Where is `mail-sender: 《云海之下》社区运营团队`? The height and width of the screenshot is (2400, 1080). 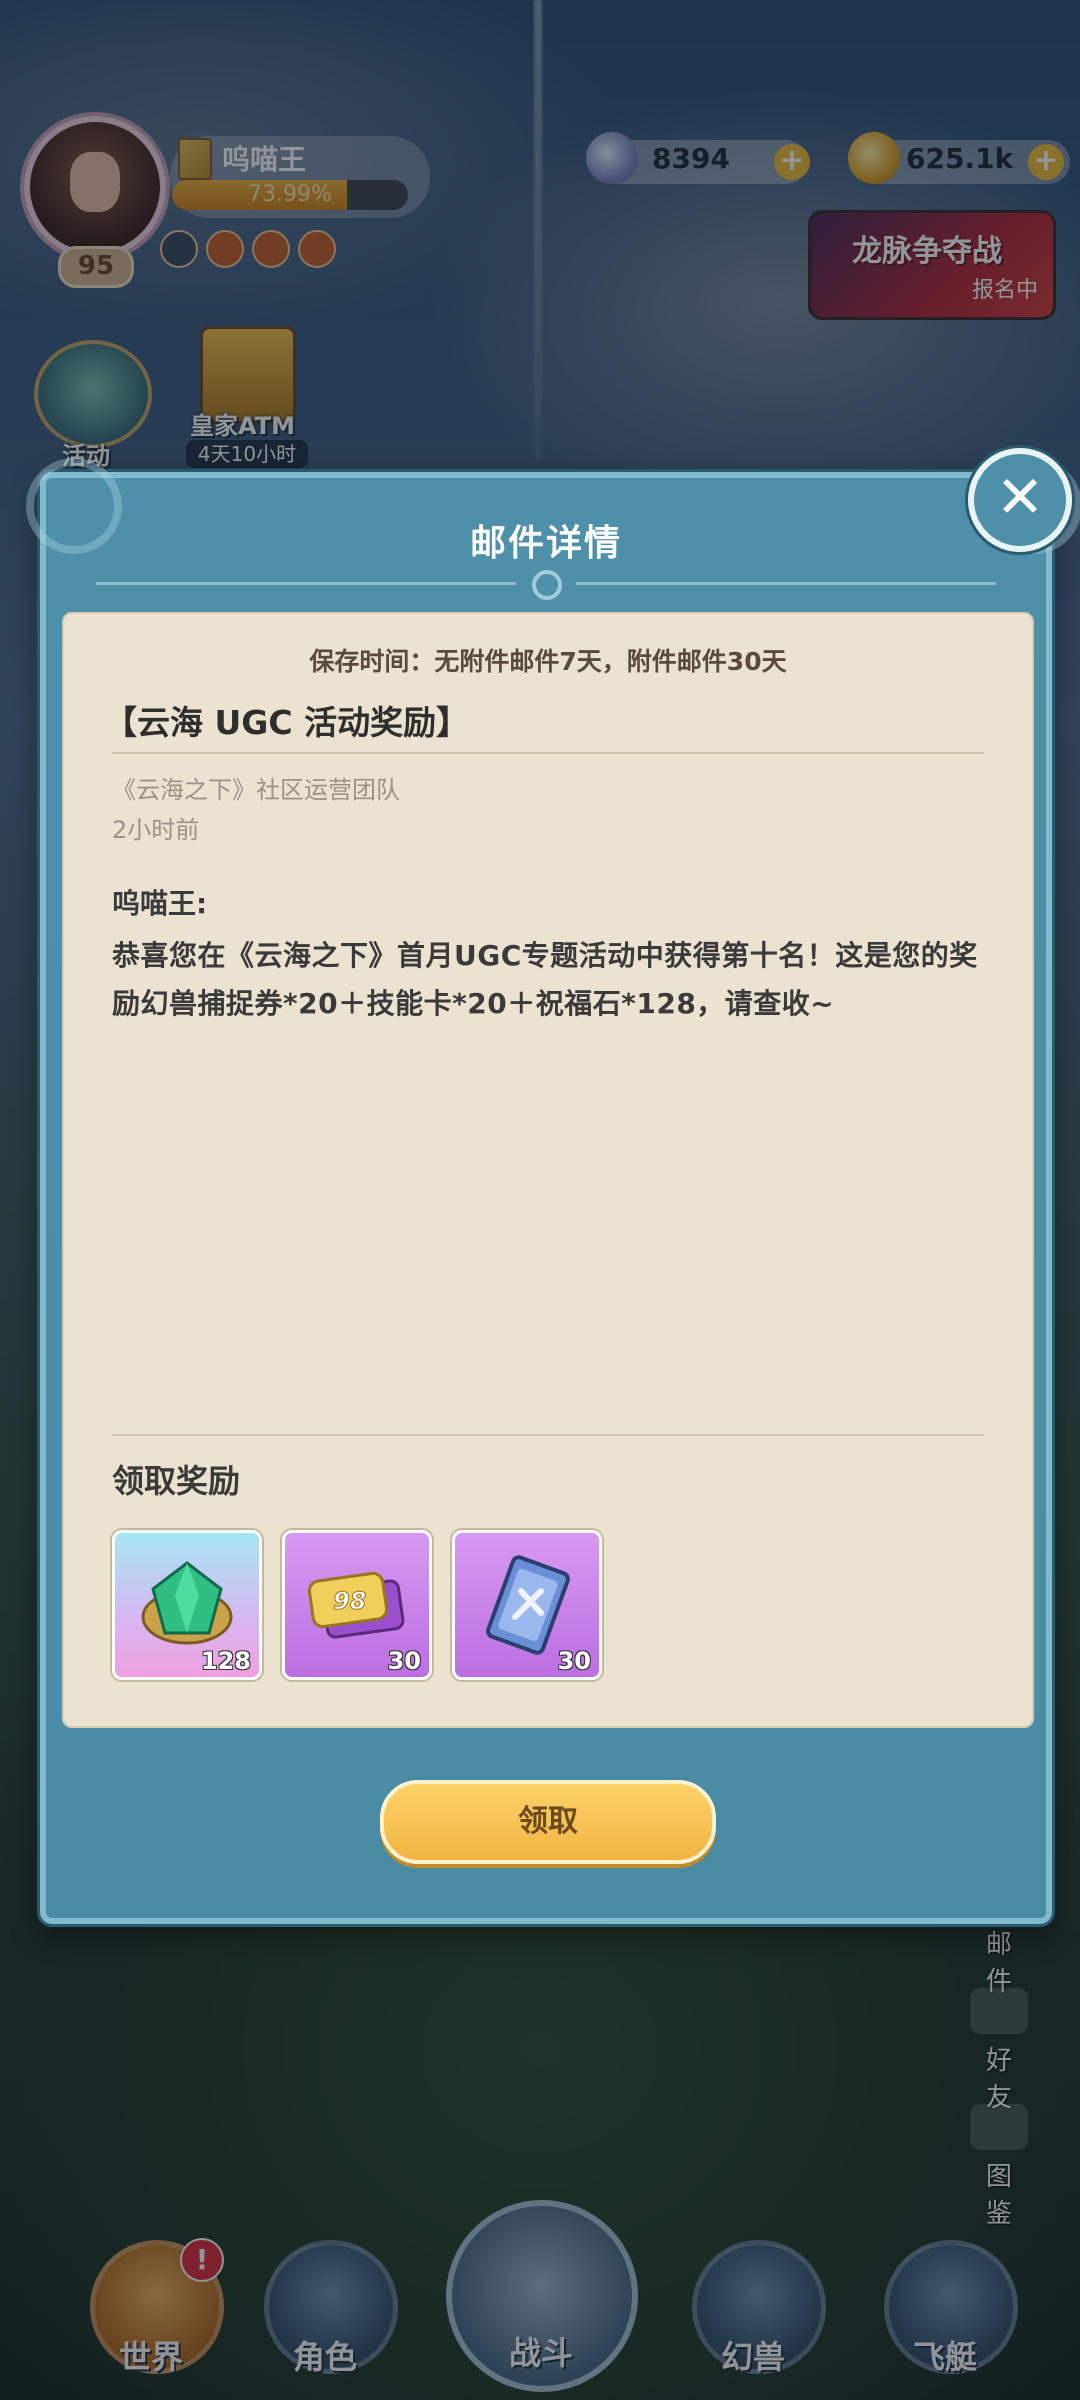 mail-sender: 《云海之下》社区运营团队 is located at coordinates (256, 790).